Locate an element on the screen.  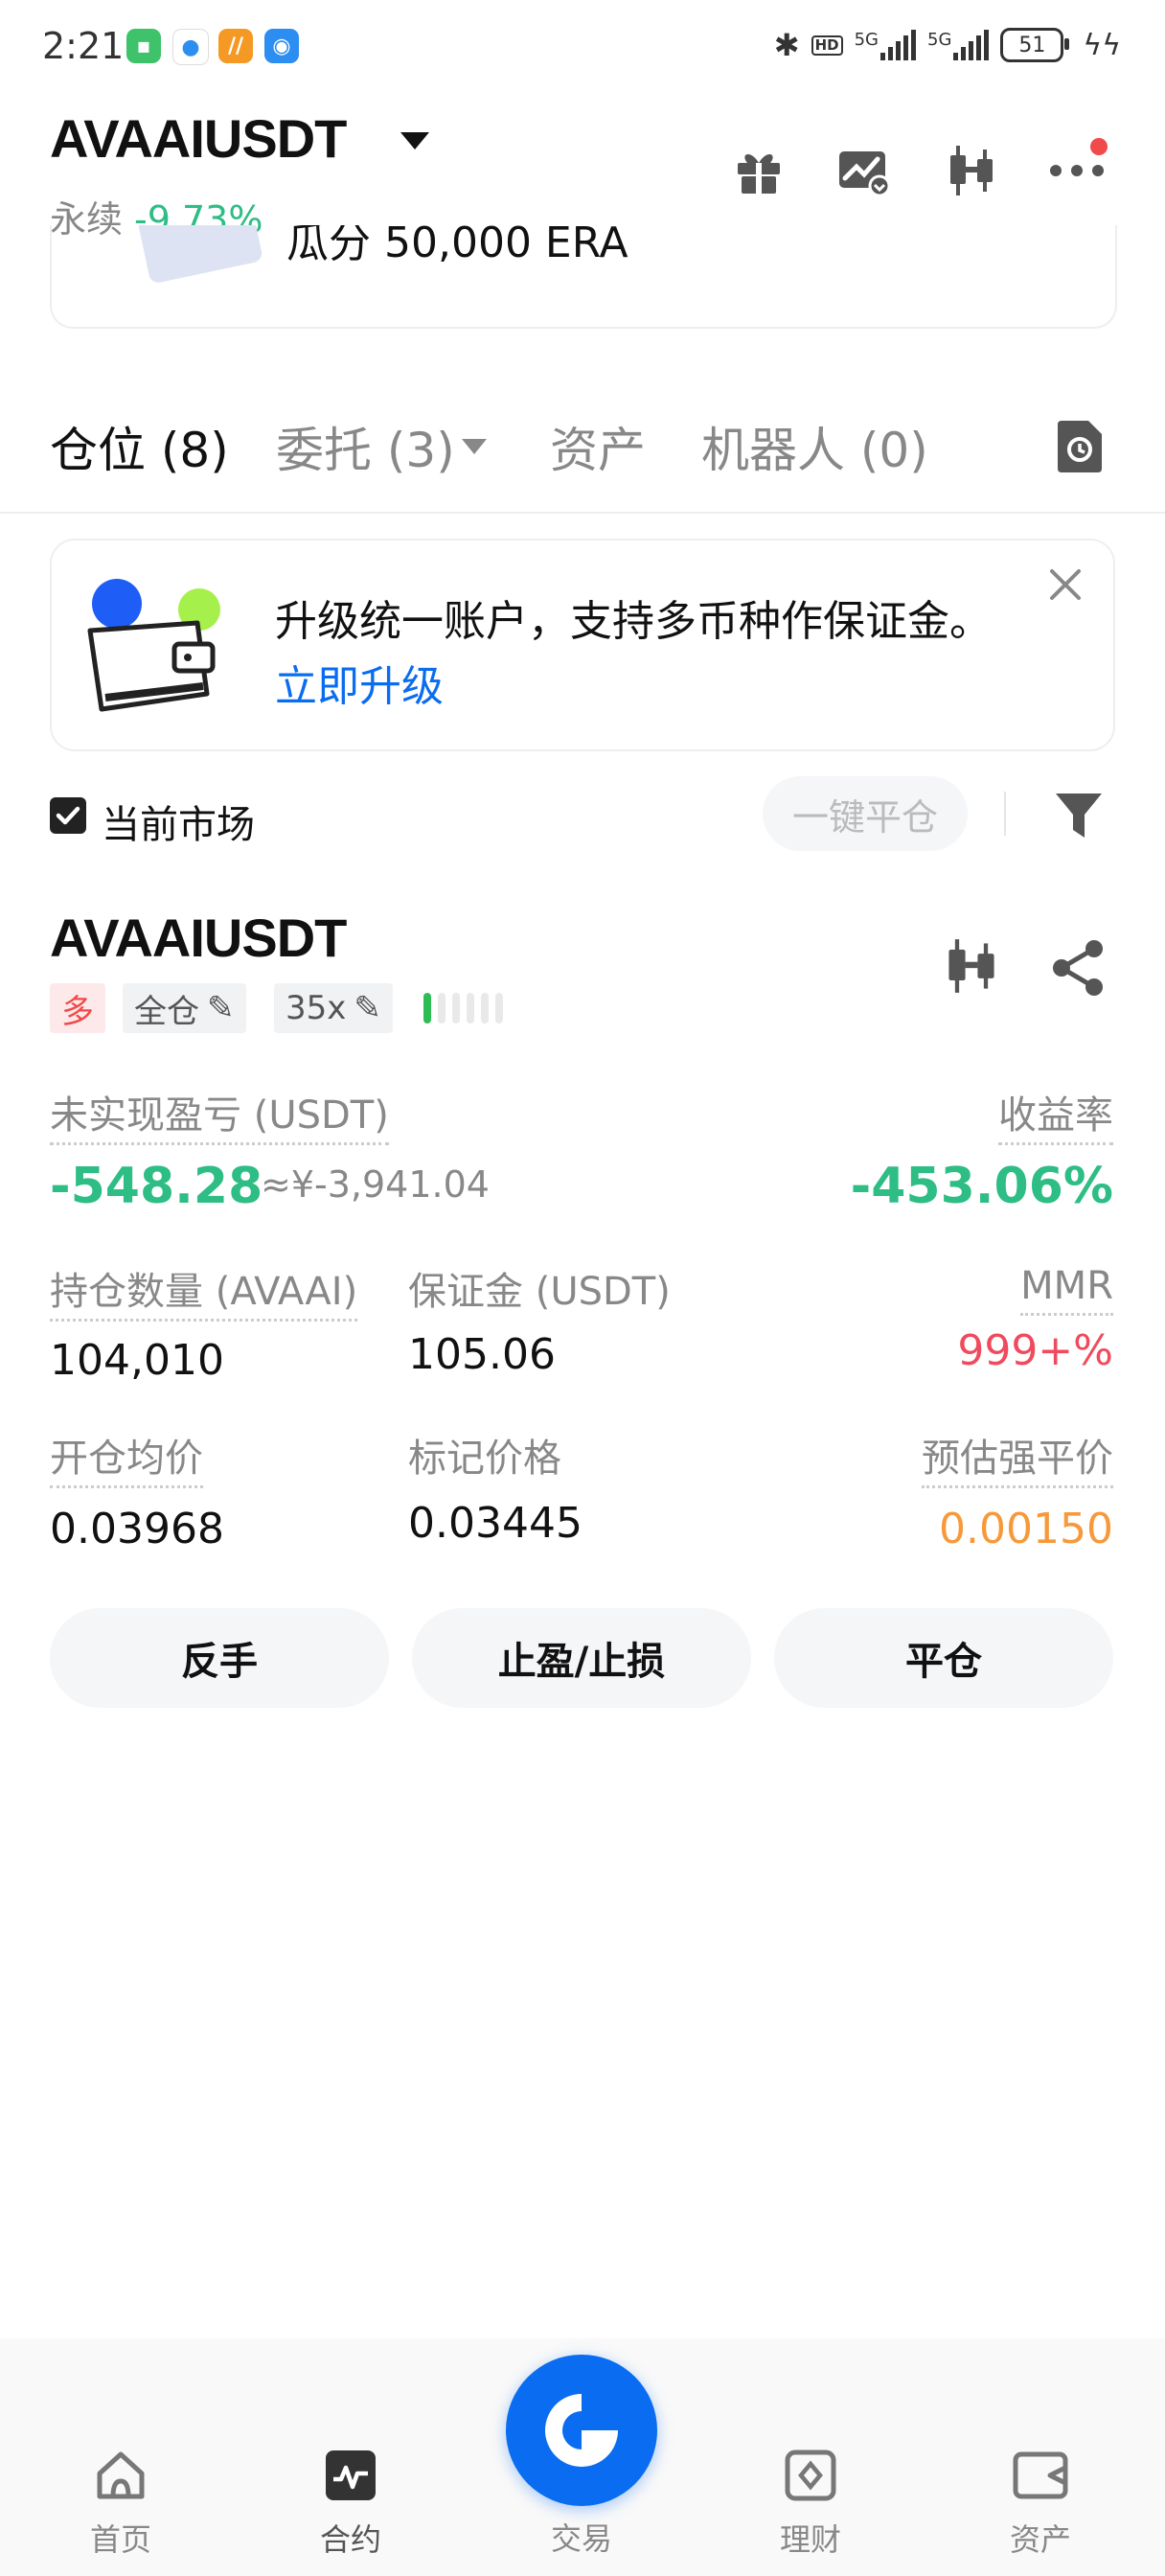
upgrade-message: 升级统一账户，支持多币种作保证金。 is located at coordinates (633, 621).